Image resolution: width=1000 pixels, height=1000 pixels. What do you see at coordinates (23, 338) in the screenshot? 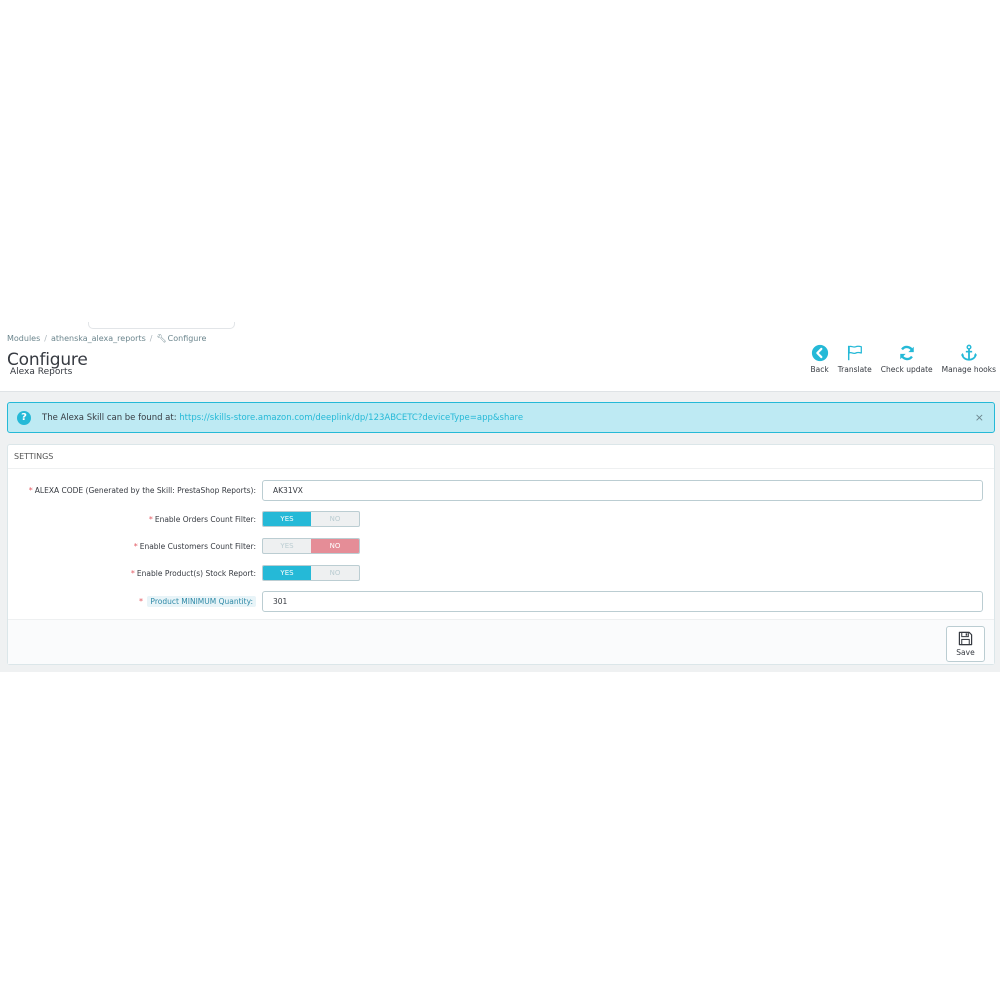
I see `breadcrumb-modules: Modules` at bounding box center [23, 338].